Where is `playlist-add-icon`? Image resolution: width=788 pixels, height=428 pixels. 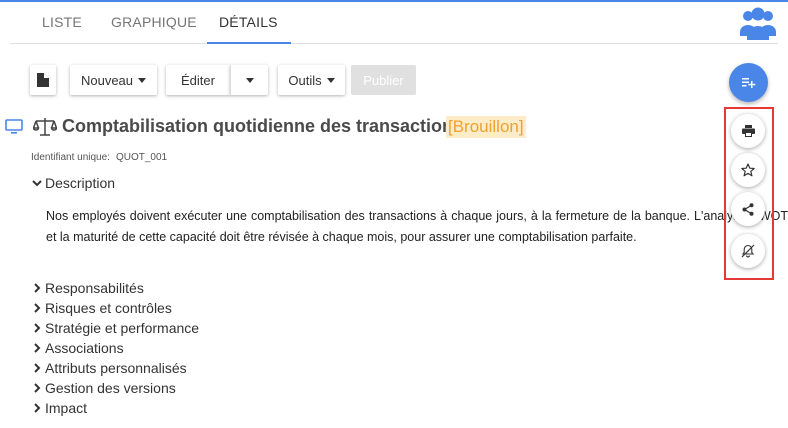 playlist-add-icon is located at coordinates (748, 82).